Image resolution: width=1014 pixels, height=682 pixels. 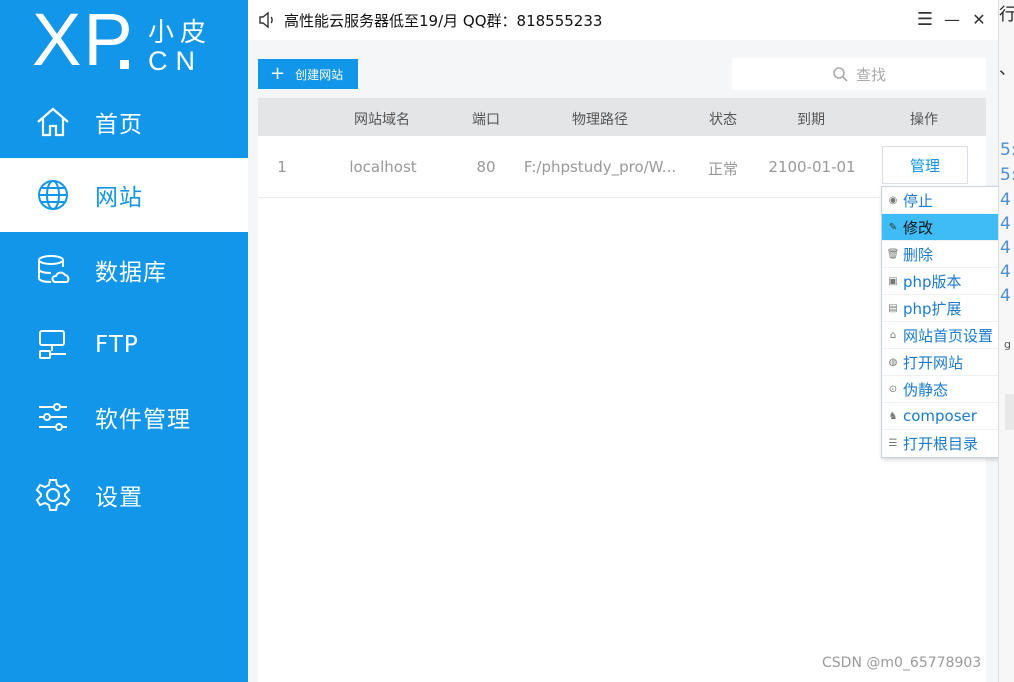 I want to click on gear-icon, so click(x=53, y=495).